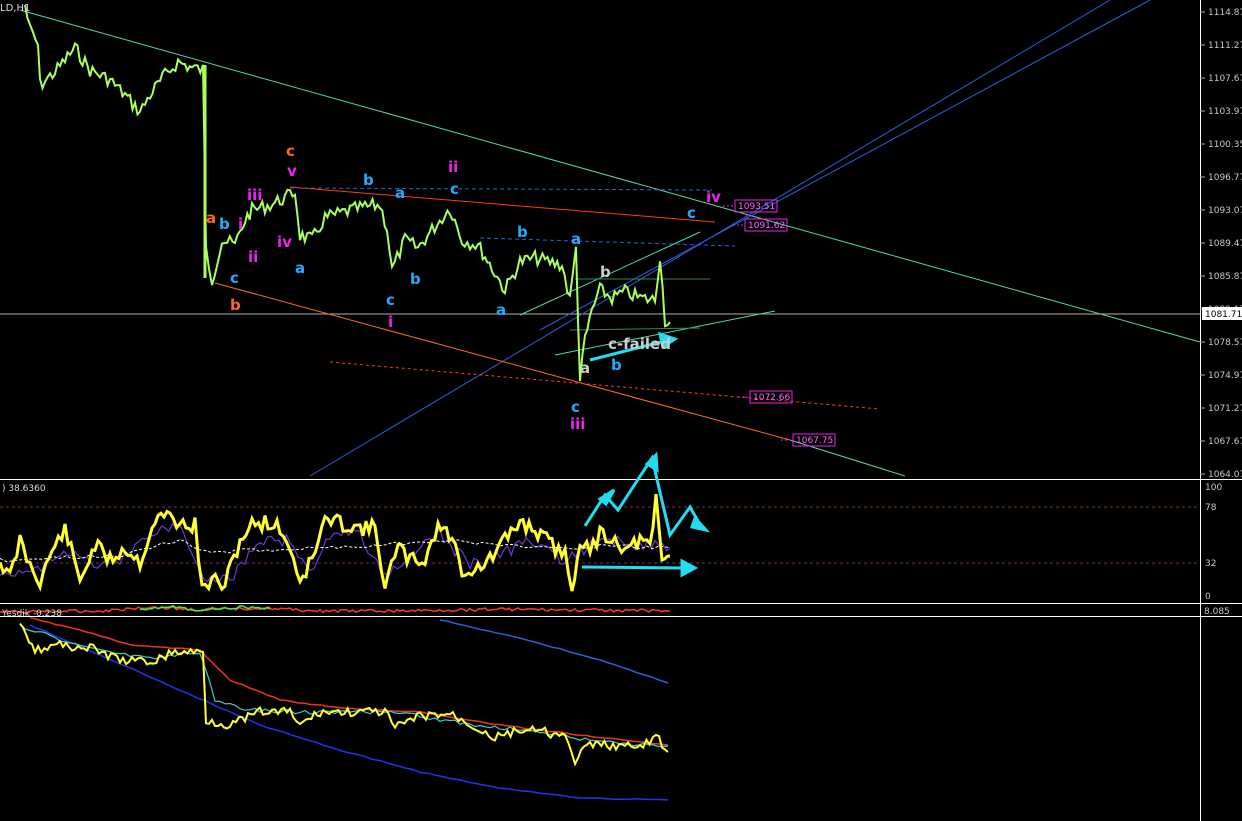 This screenshot has height=821, width=1242. I want to click on price-tick-label: 1096.77, so click(1225, 178).